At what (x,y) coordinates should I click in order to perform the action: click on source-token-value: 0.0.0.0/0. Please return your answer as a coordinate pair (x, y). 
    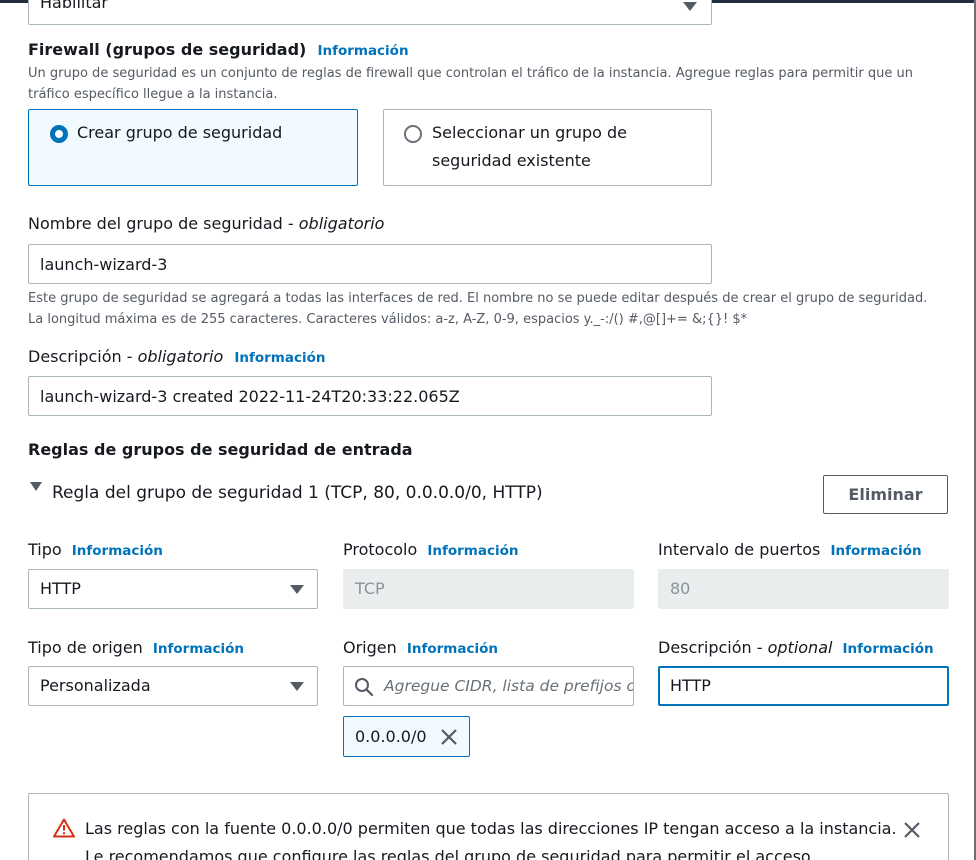
    Looking at the image, I should click on (391, 736).